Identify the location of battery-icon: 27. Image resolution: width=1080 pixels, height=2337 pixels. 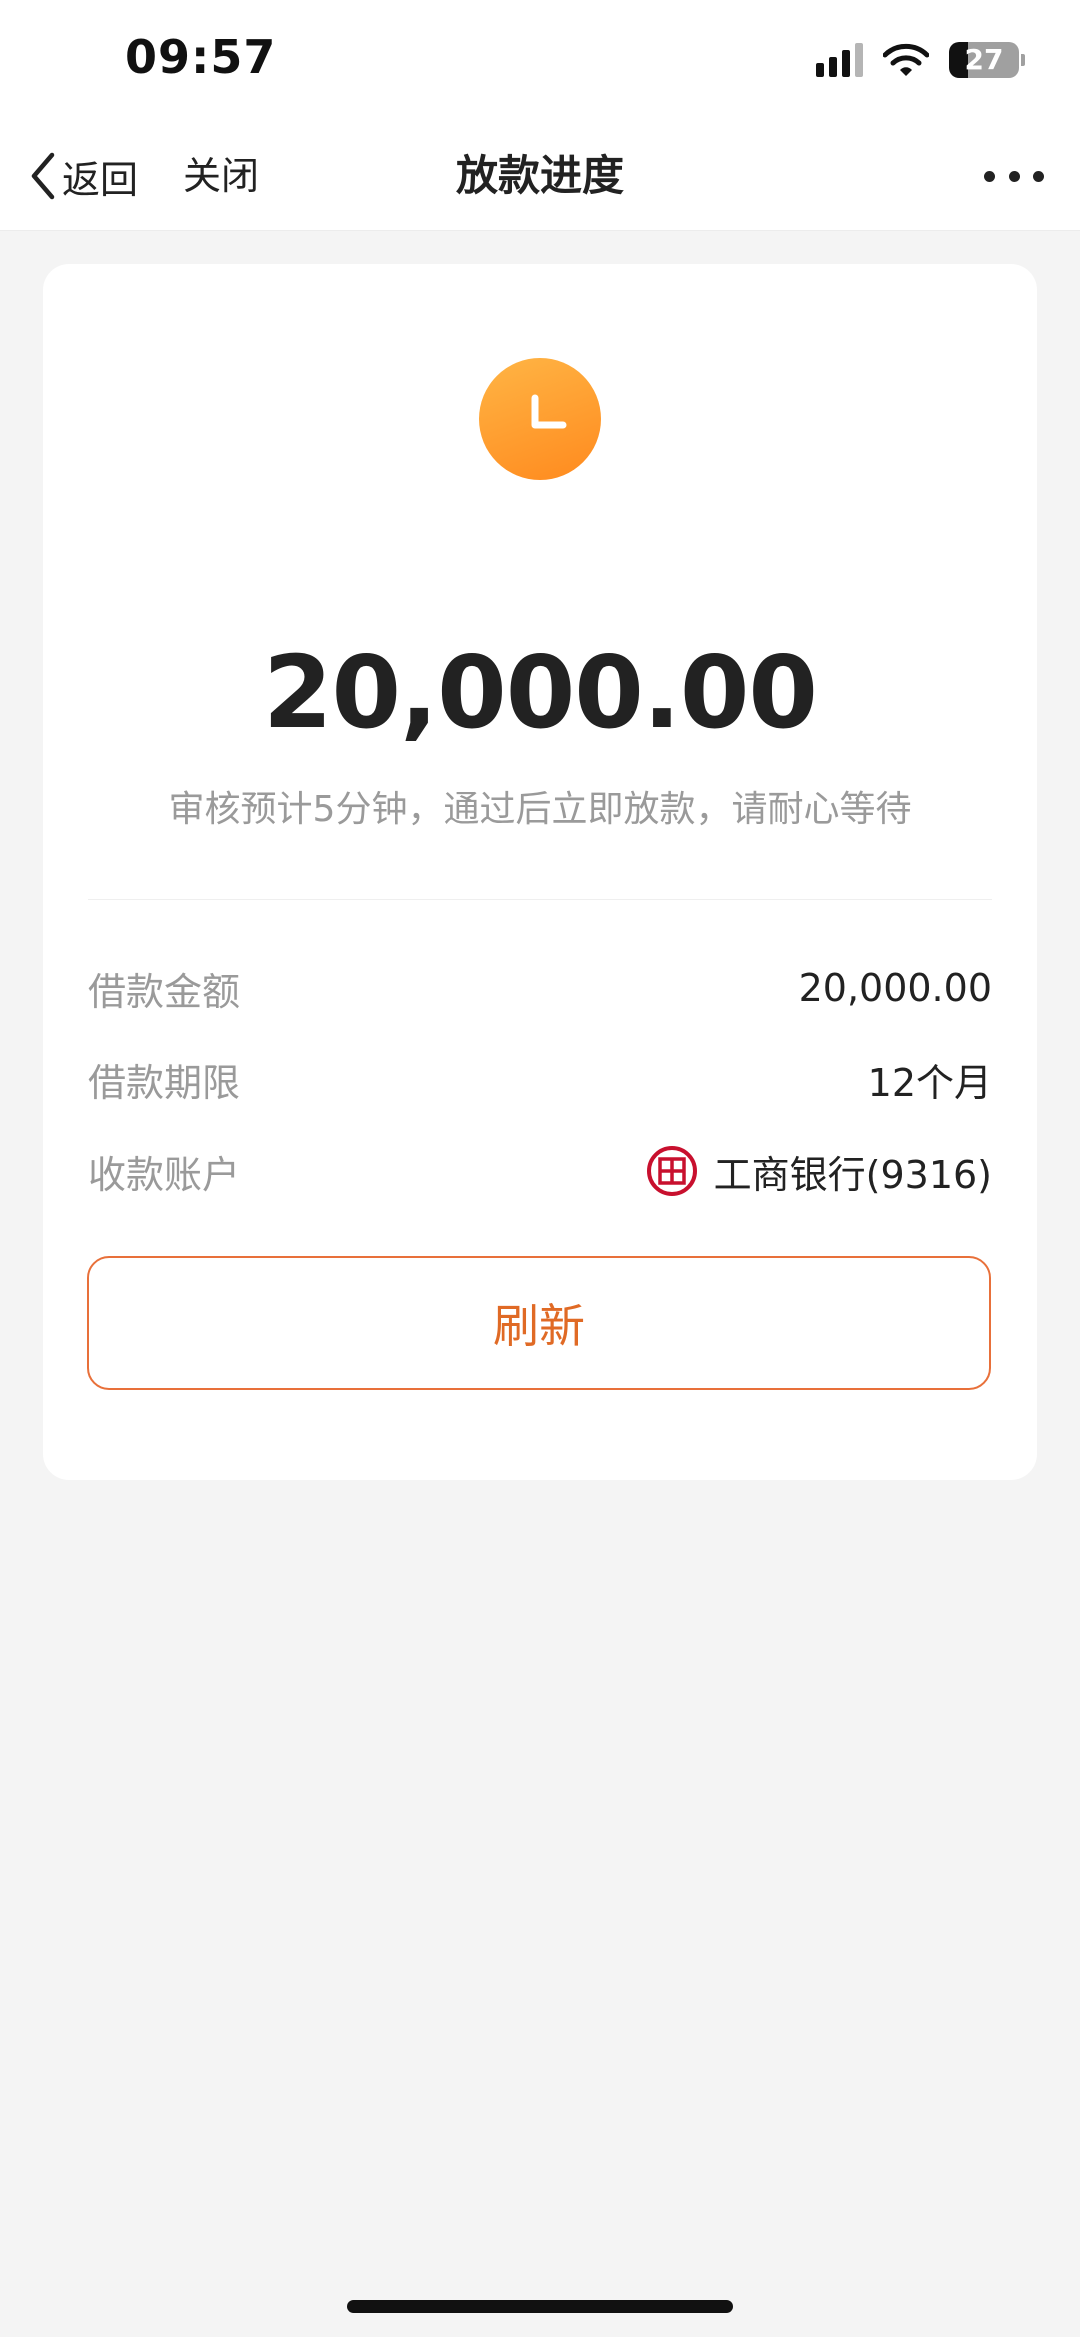
(987, 60).